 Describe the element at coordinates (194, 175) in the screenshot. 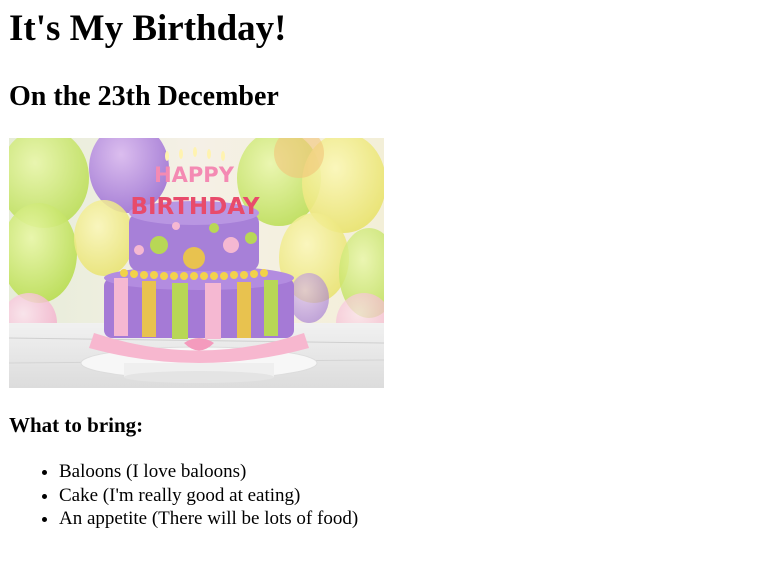

I see `candle-text-happy: HAPPY` at that location.